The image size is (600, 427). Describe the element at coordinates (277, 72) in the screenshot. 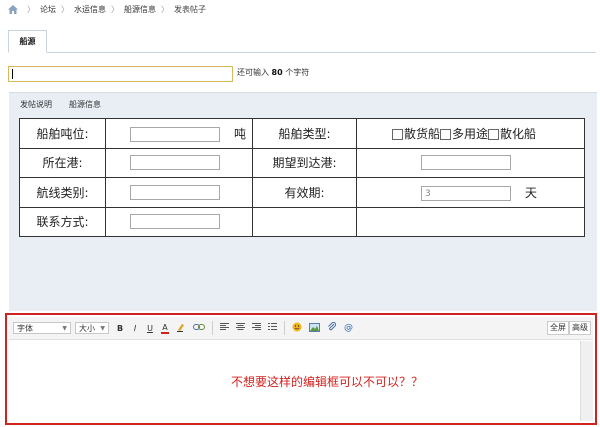

I see `hint-count: 80` at that location.